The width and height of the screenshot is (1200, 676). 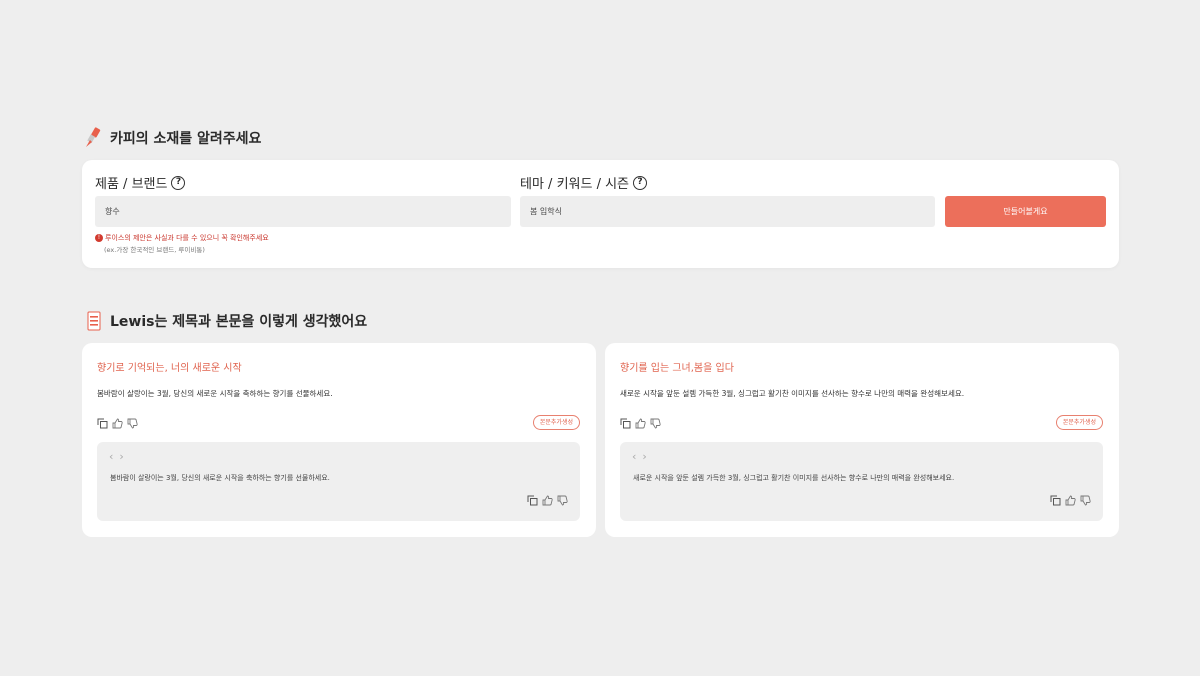 I want to click on theme-label: 테마 / 키워드 / 시즌 ?, so click(x=584, y=182).